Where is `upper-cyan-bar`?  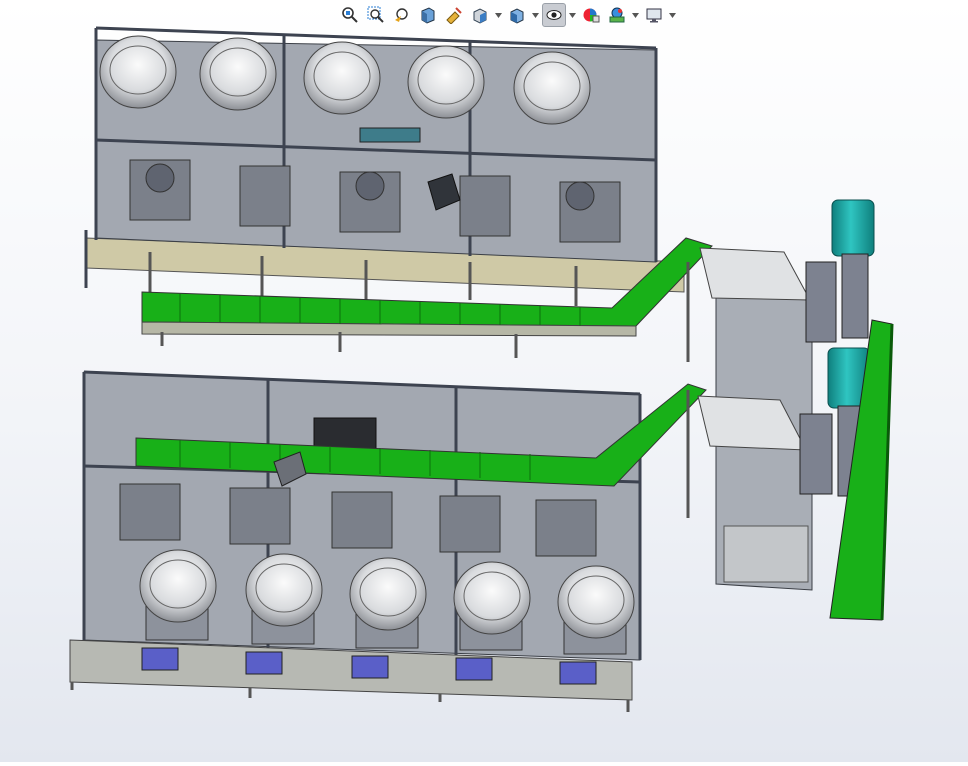
upper-cyan-bar is located at coordinates (390, 135).